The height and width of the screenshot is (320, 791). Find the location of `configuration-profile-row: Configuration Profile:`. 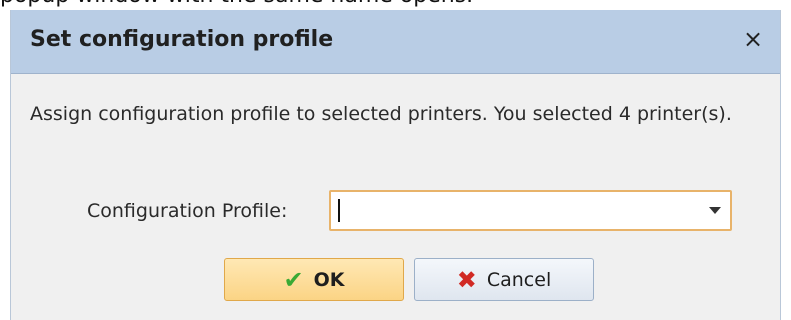

configuration-profile-row: Configuration Profile: is located at coordinates (395, 212).